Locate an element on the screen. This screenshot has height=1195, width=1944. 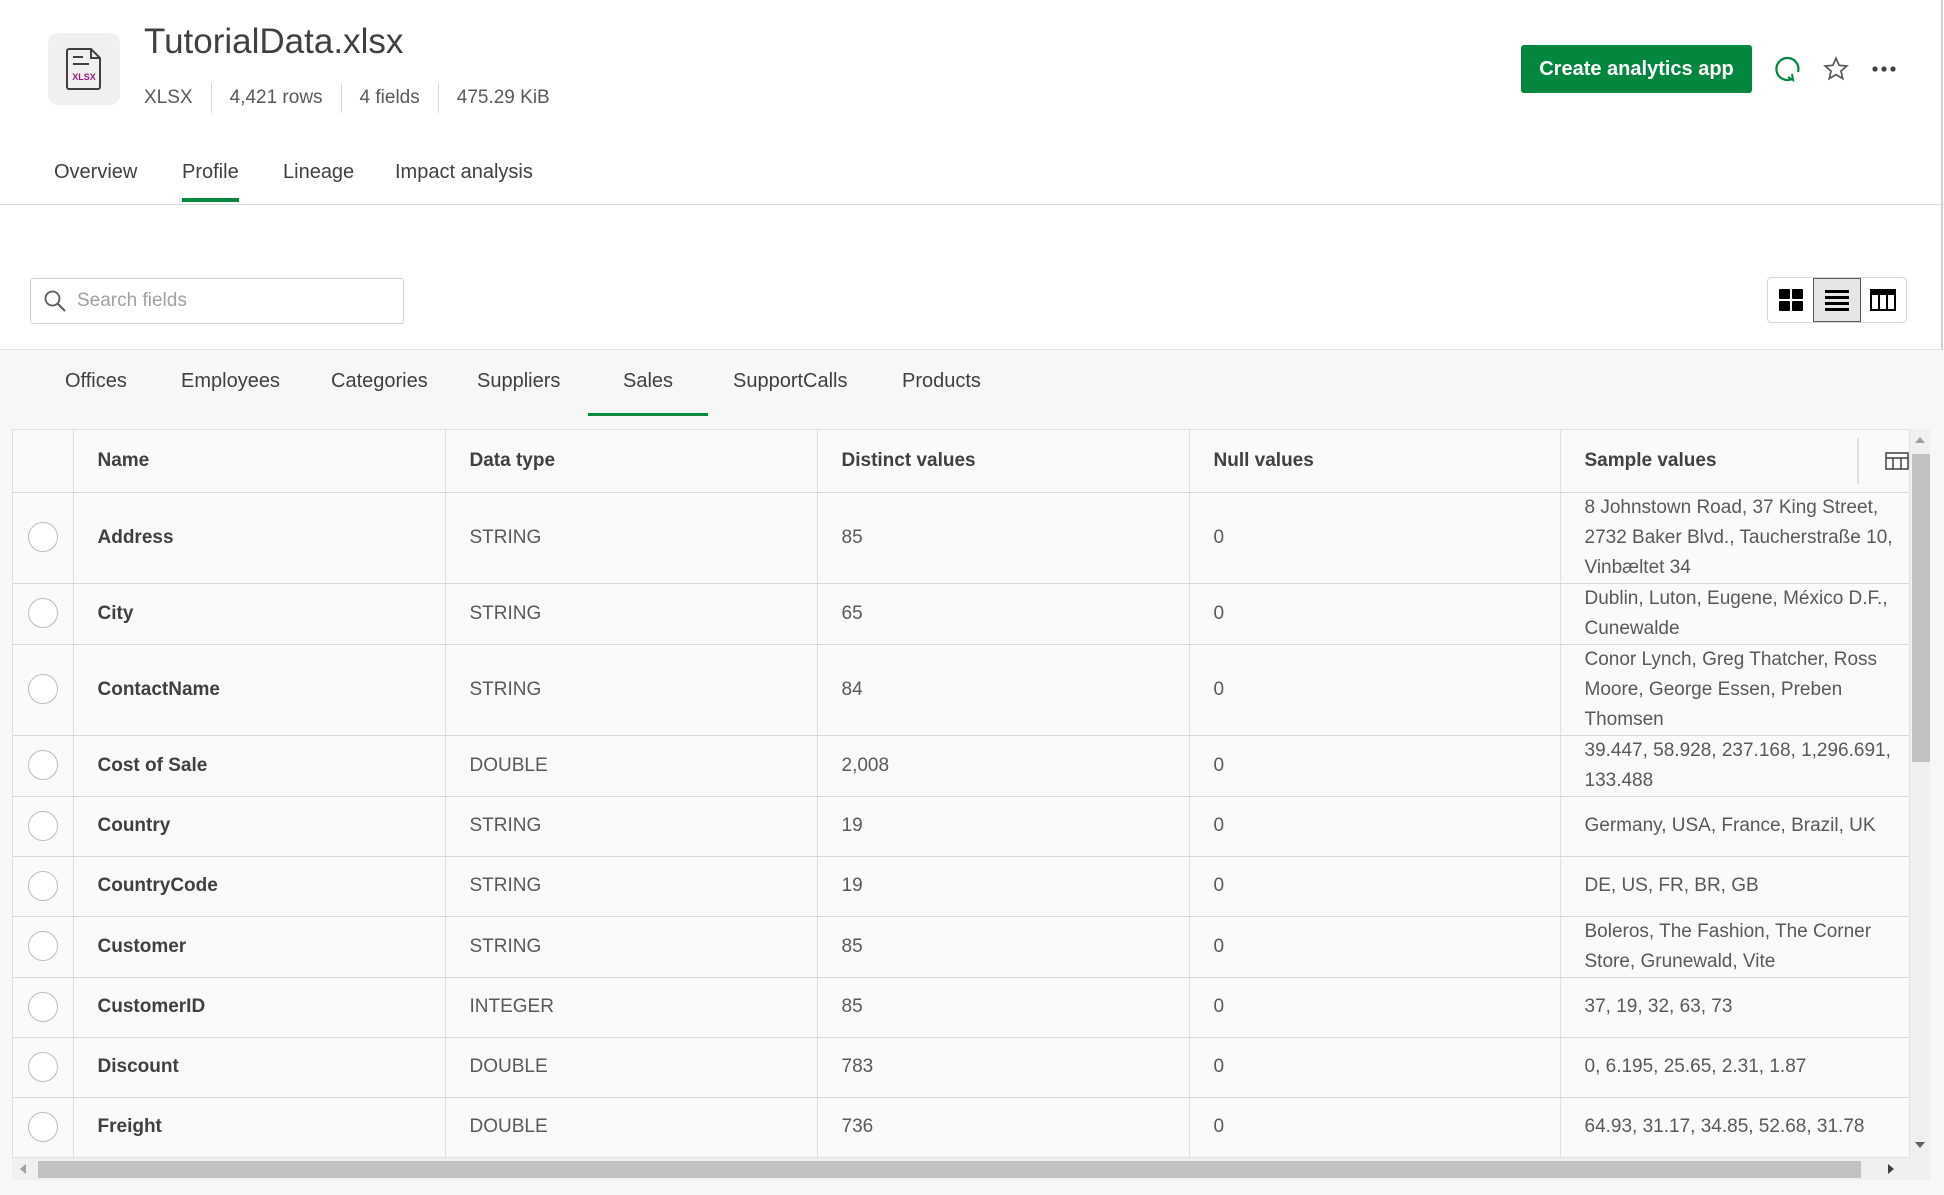
field-name: CustomerID is located at coordinates (259, 1007).